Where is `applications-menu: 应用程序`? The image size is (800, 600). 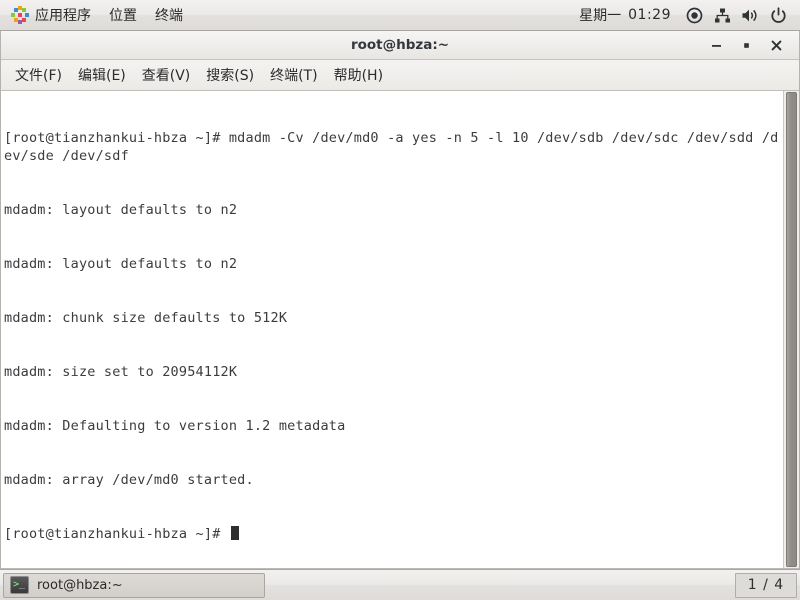 applications-menu: 应用程序 is located at coordinates (50, 15).